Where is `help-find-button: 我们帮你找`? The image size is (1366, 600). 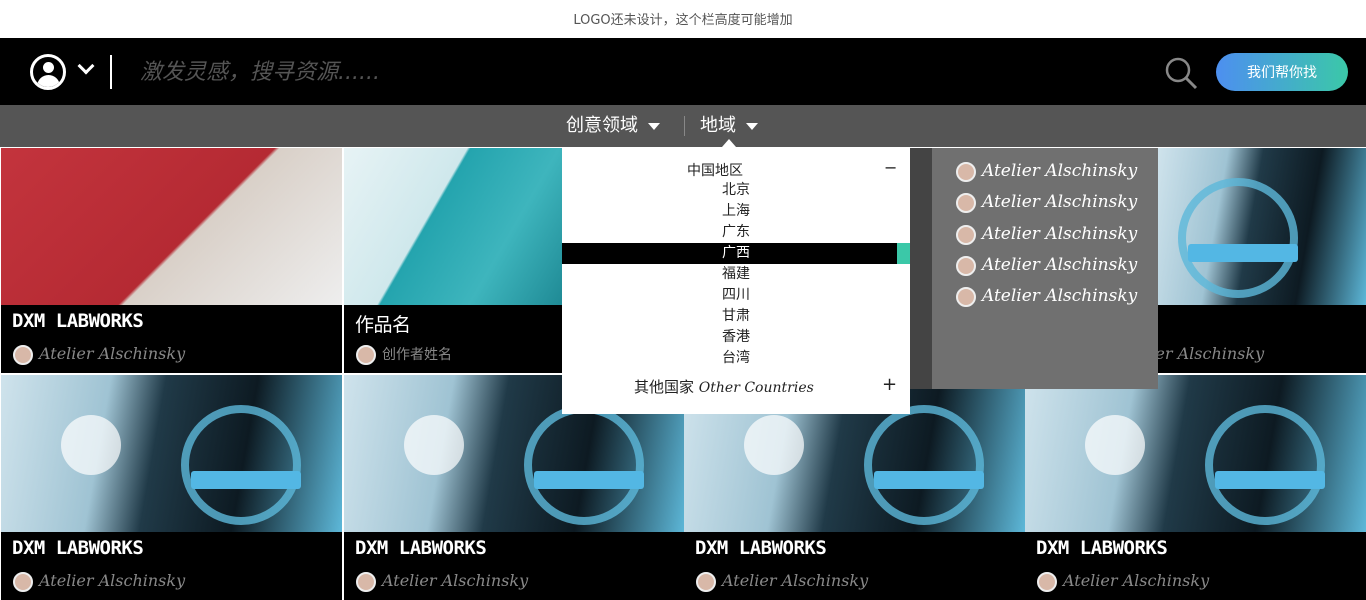 help-find-button: 我们帮你找 is located at coordinates (1282, 72).